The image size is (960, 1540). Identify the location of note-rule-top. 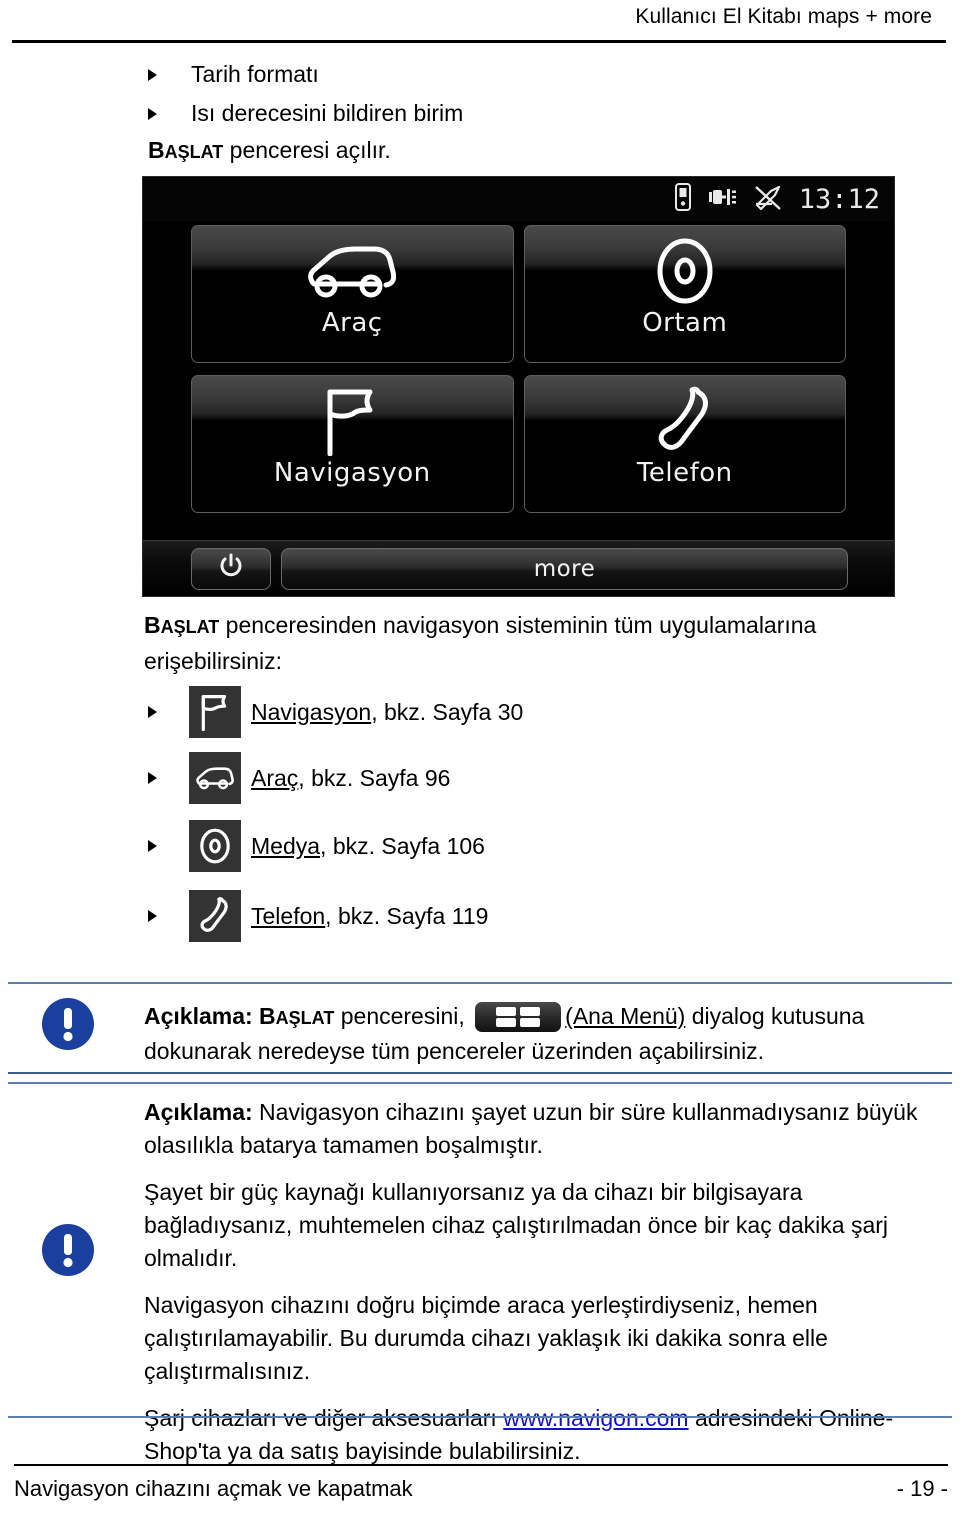
(480, 983).